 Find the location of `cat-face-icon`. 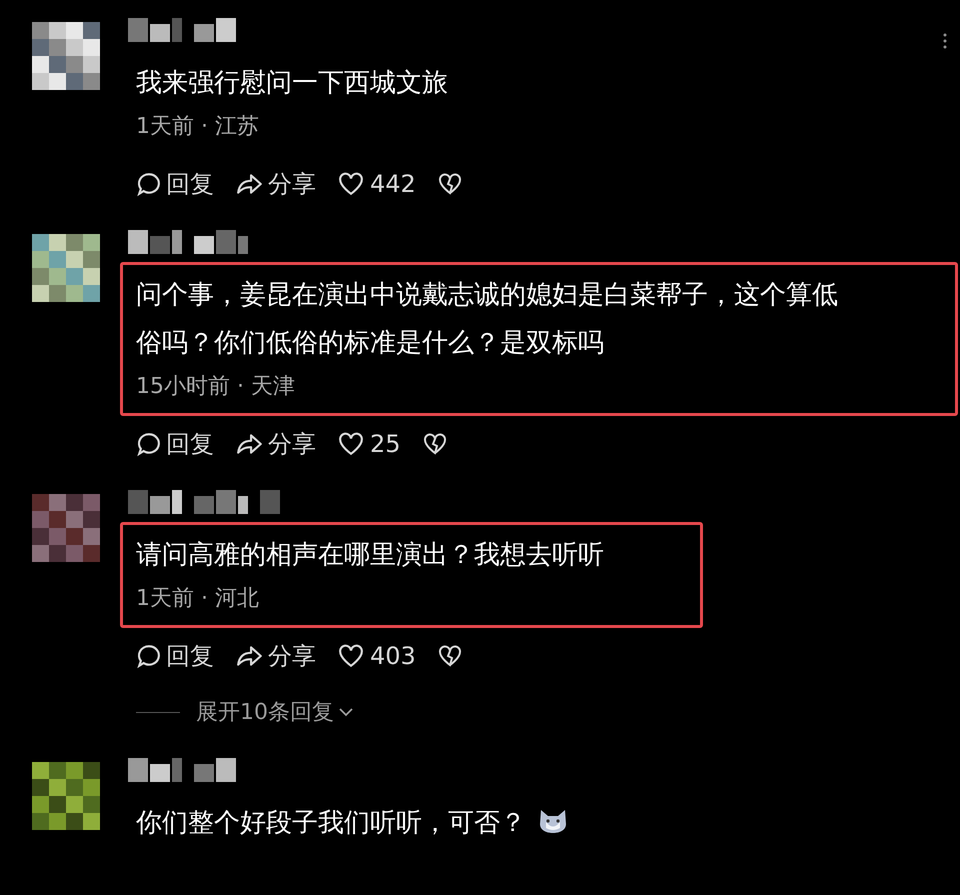

cat-face-icon is located at coordinates (553, 821).